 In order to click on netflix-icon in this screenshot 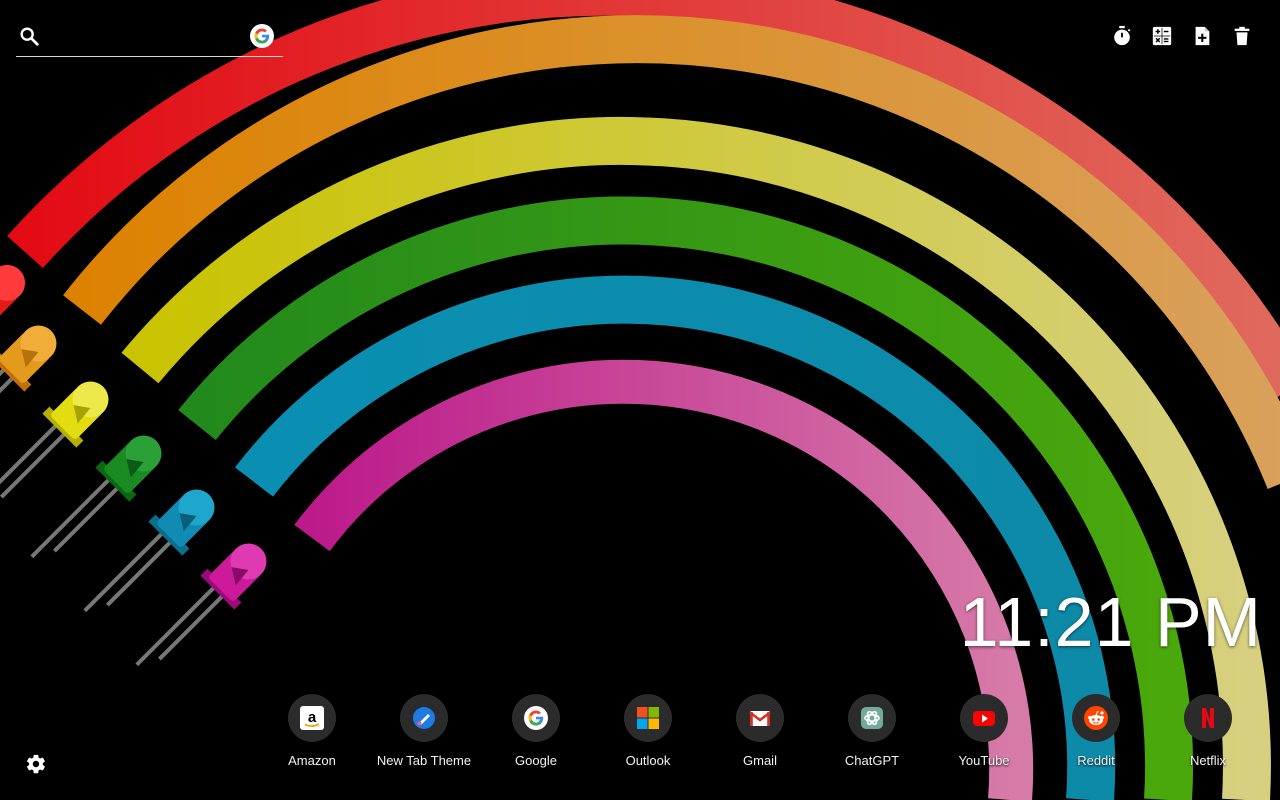, I will do `click(1208, 718)`.